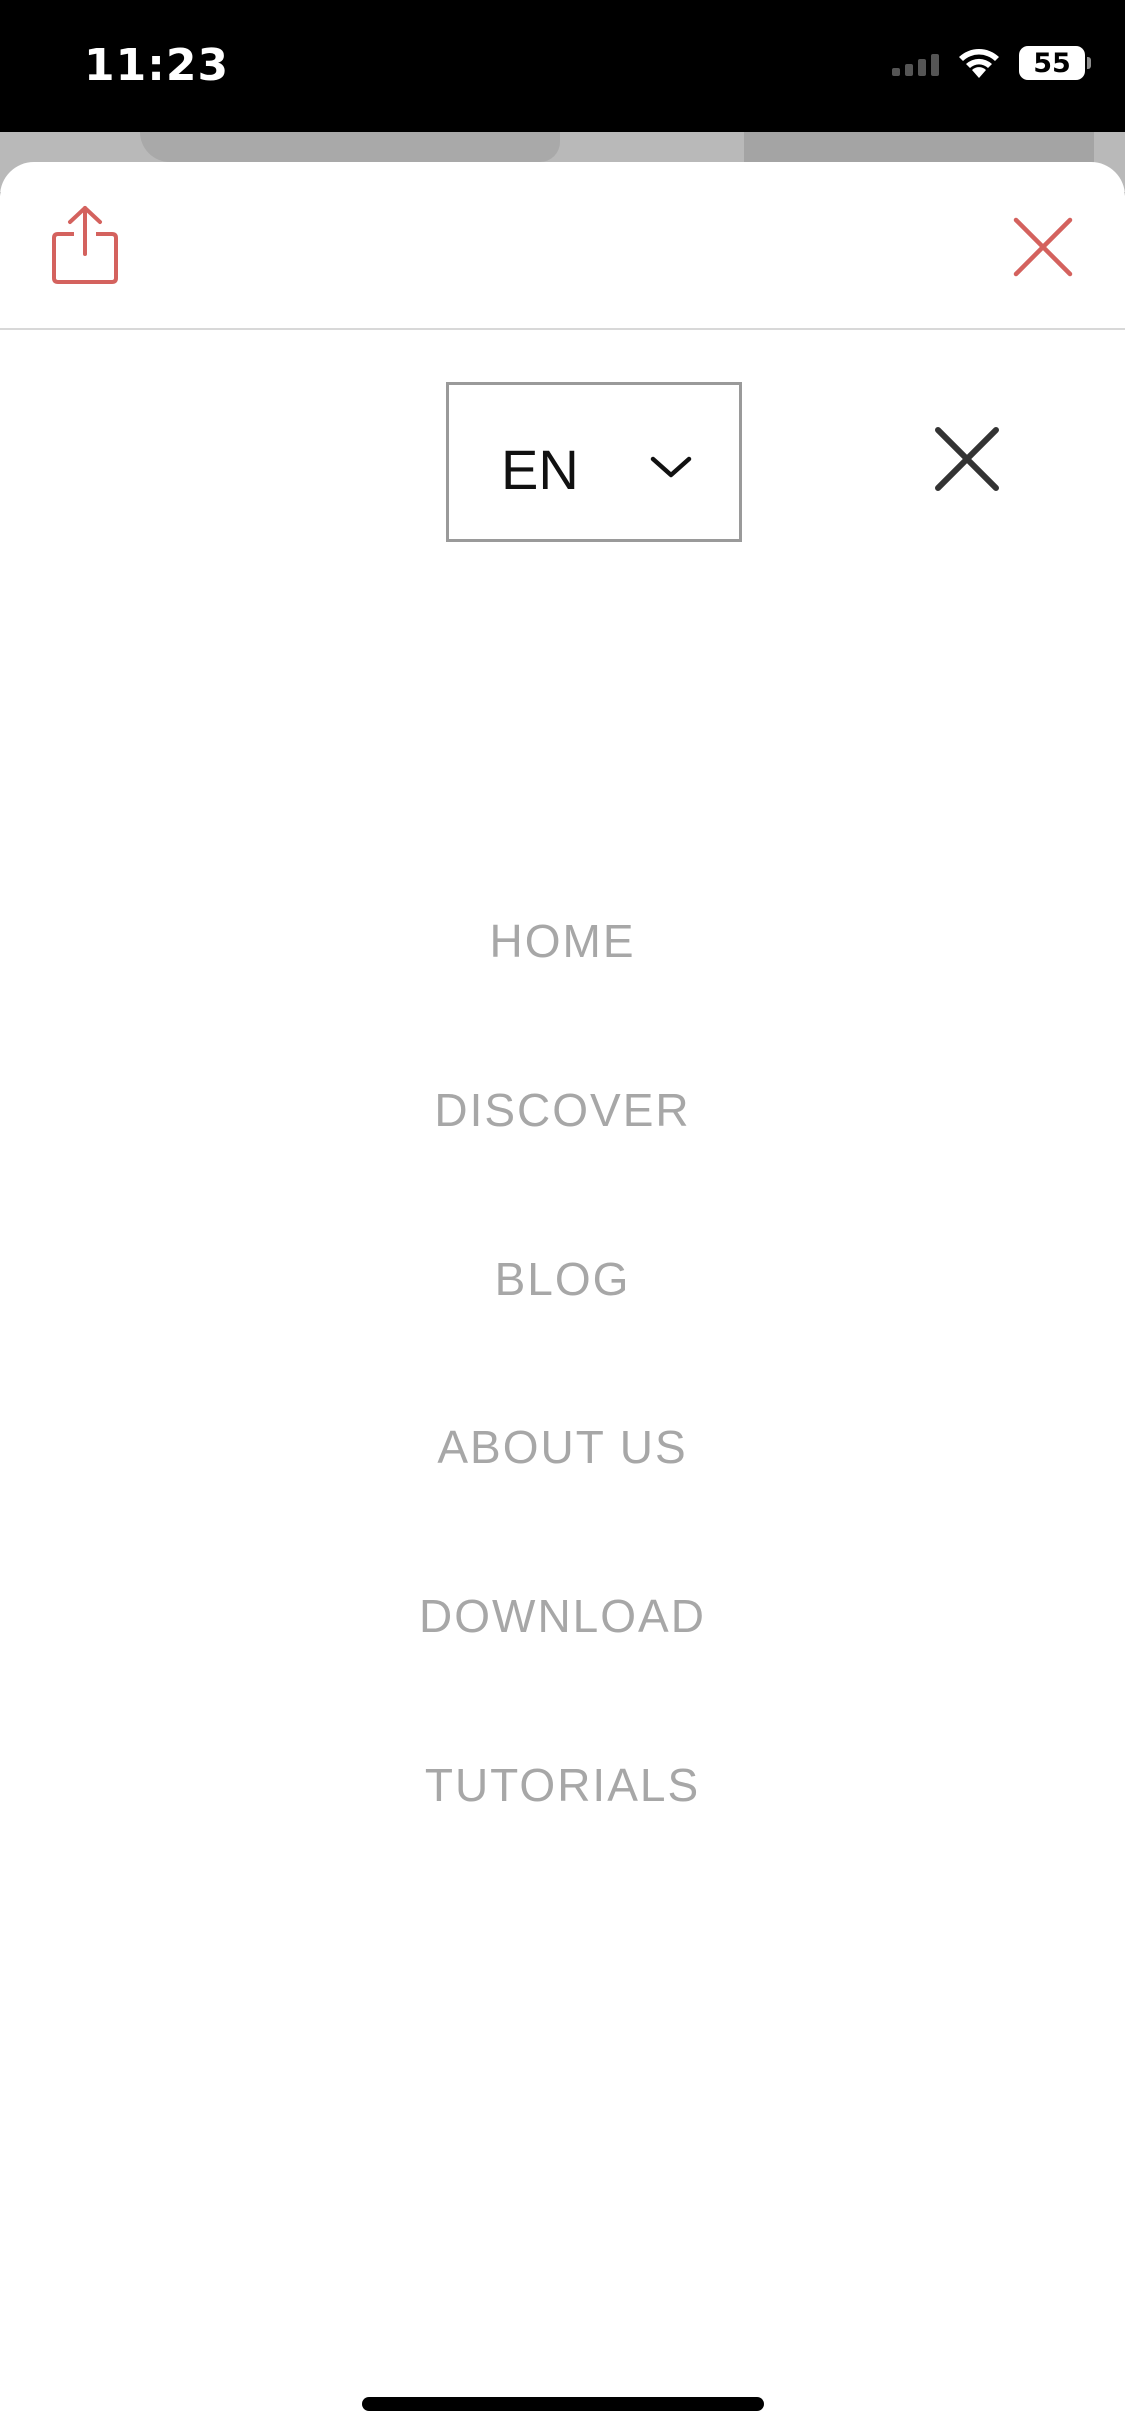  Describe the element at coordinates (671, 467) in the screenshot. I see `chevron-down-icon` at that location.